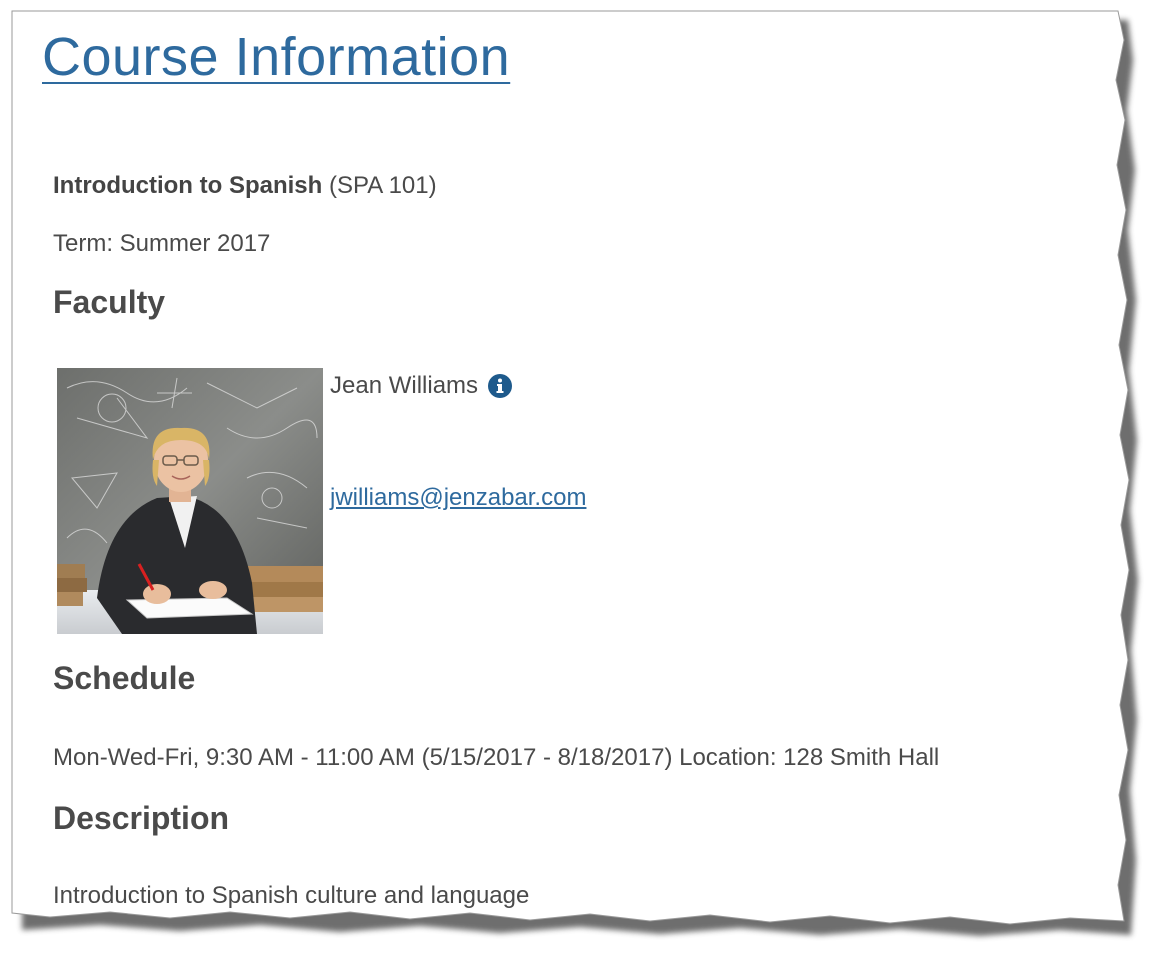  I want to click on page-title-link: Course Information, so click(276, 57).